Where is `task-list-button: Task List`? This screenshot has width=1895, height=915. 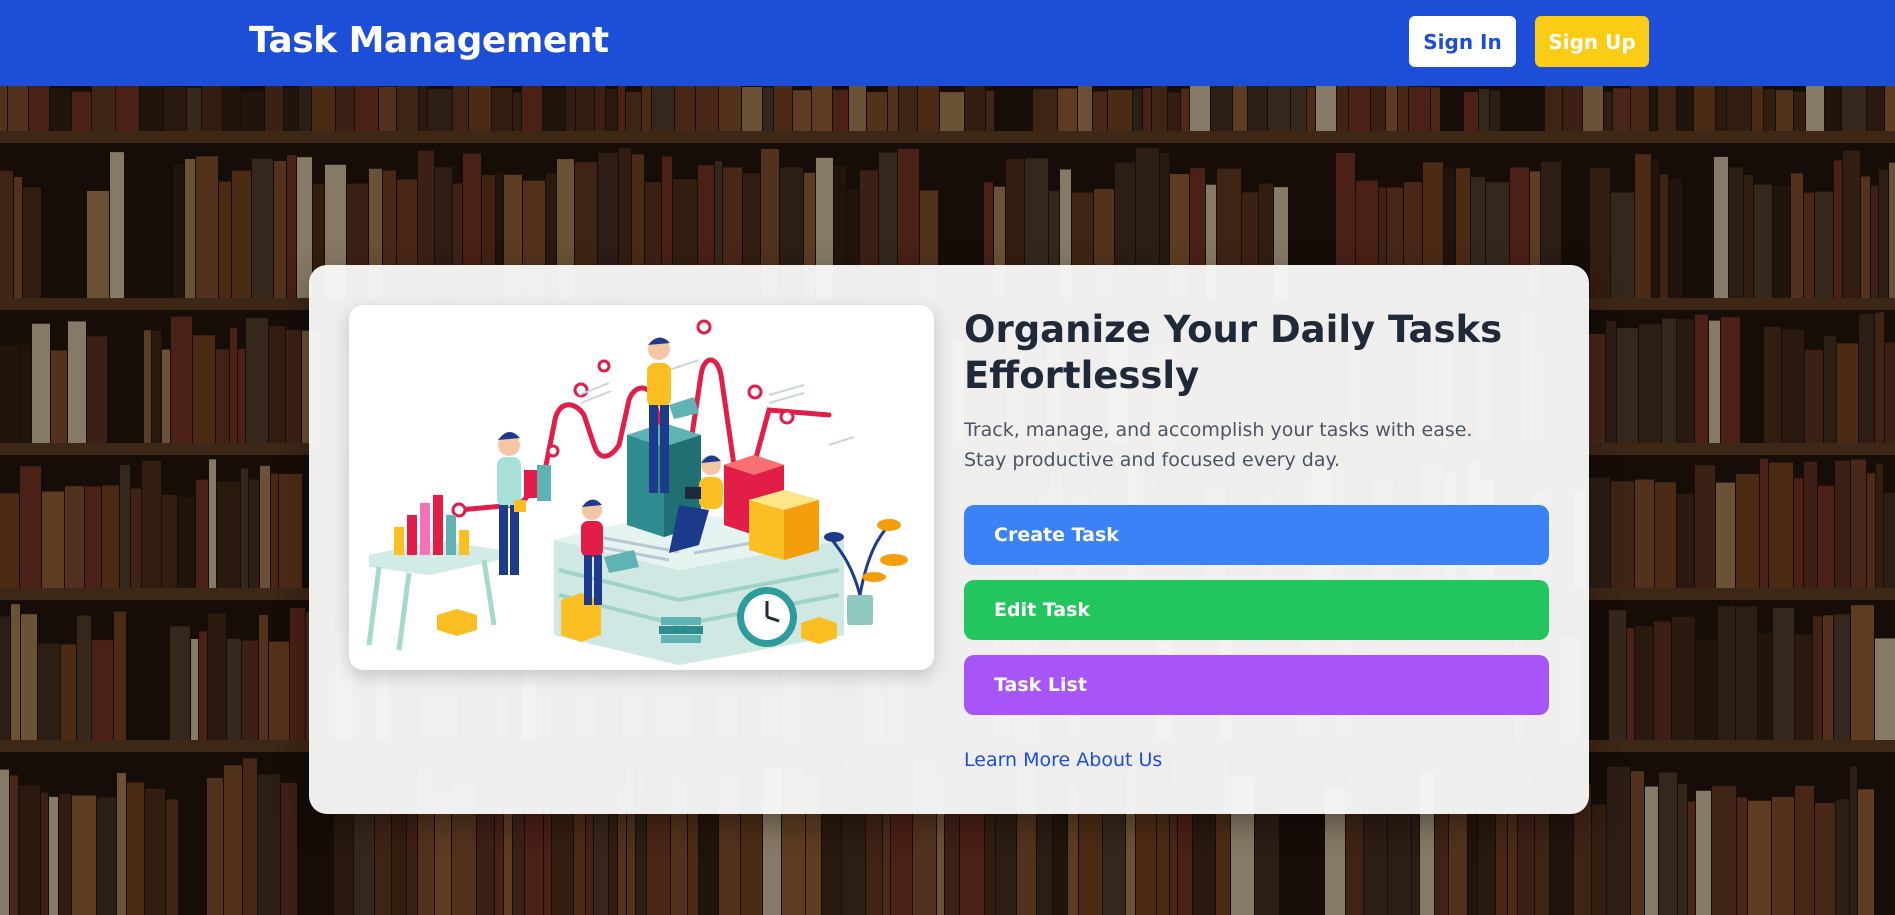 task-list-button: Task List is located at coordinates (1256, 685).